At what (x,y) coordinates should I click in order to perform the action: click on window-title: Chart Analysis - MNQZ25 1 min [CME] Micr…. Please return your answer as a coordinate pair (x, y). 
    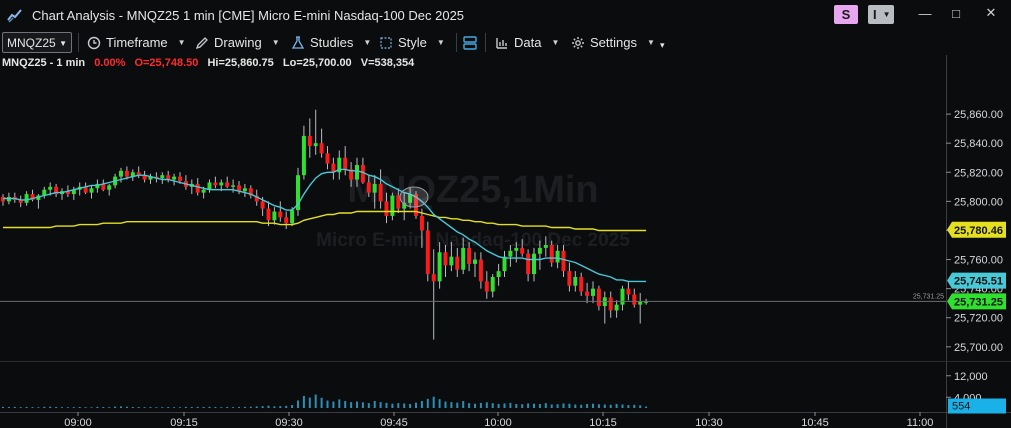
    Looking at the image, I should click on (248, 15).